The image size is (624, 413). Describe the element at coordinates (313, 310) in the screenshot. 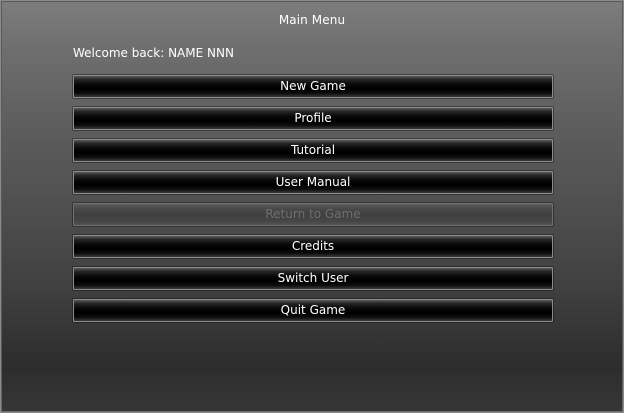

I see `quit-game-button: Quit Game` at that location.